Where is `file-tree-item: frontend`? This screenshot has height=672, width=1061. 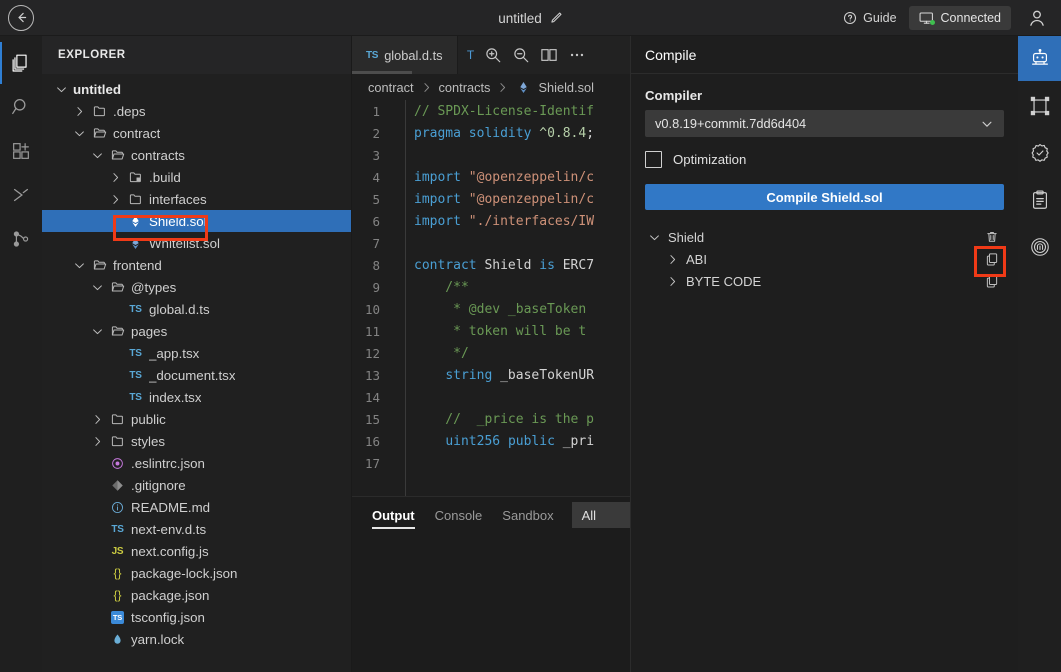
file-tree-item: frontend is located at coordinates (196, 265).